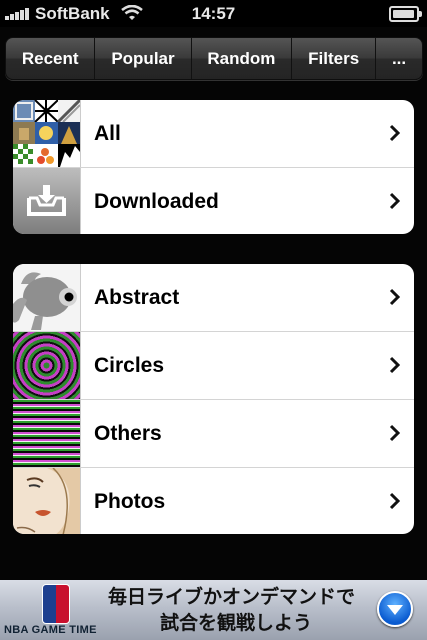  I want to click on row-label-others: Others, so click(128, 433).